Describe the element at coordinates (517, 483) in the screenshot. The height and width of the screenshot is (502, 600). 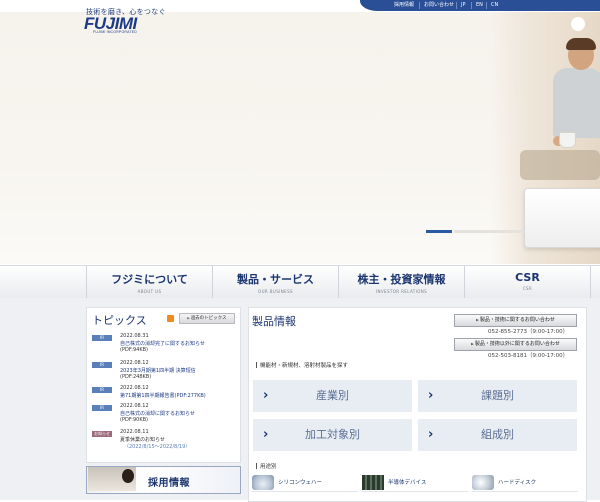
I see `use-label: ハードディスク` at that location.